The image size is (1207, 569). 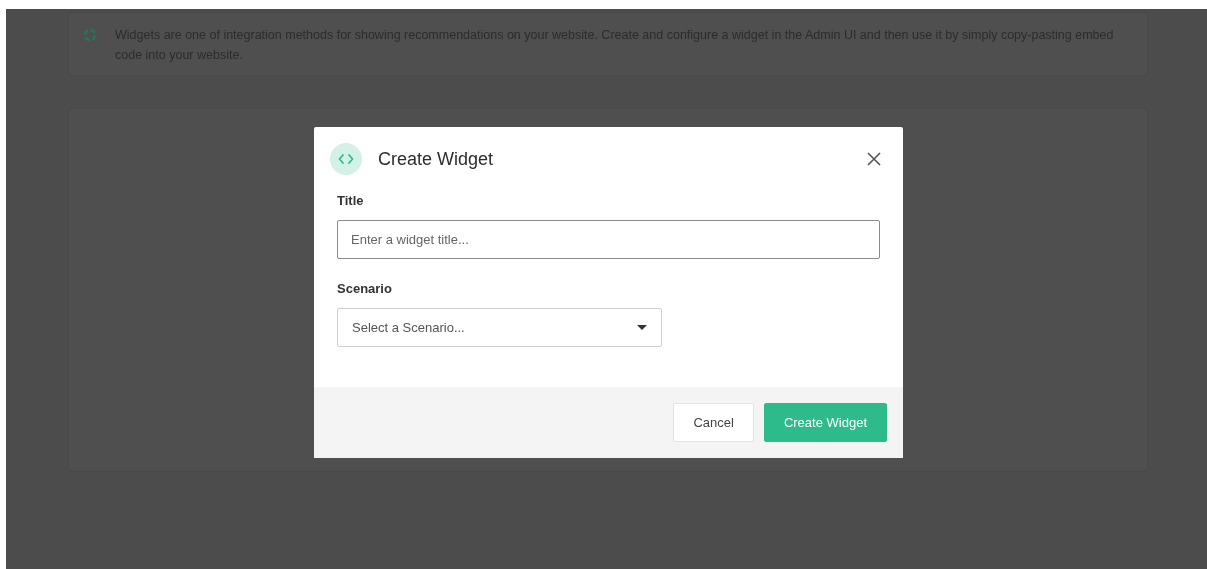 I want to click on code-icon, so click(x=346, y=159).